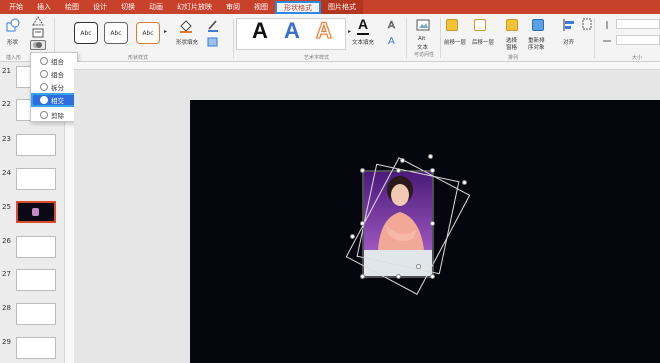  Describe the element at coordinates (324, 31) in the screenshot. I see `wordart-style-orange: A` at that location.